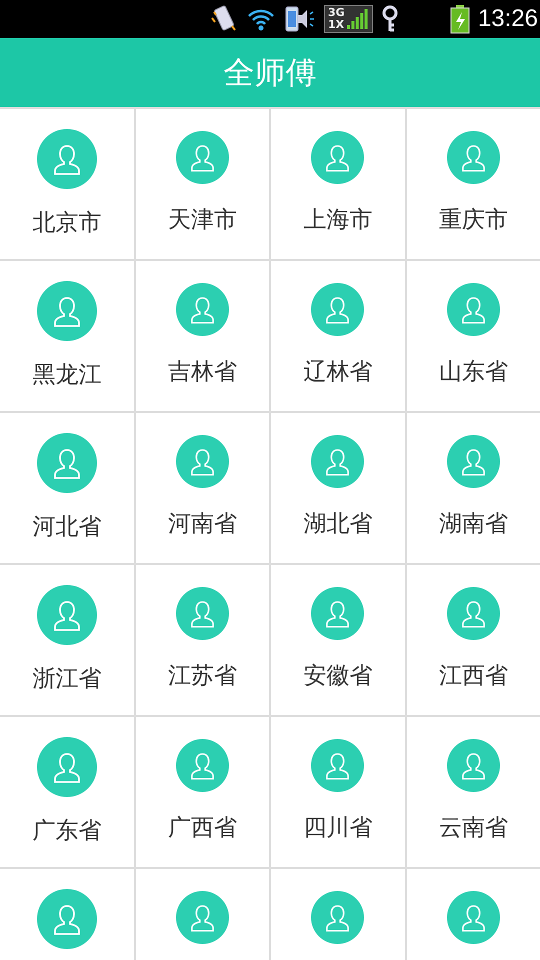  Describe the element at coordinates (202, 828) in the screenshot. I see `region-label: 广西省` at that location.